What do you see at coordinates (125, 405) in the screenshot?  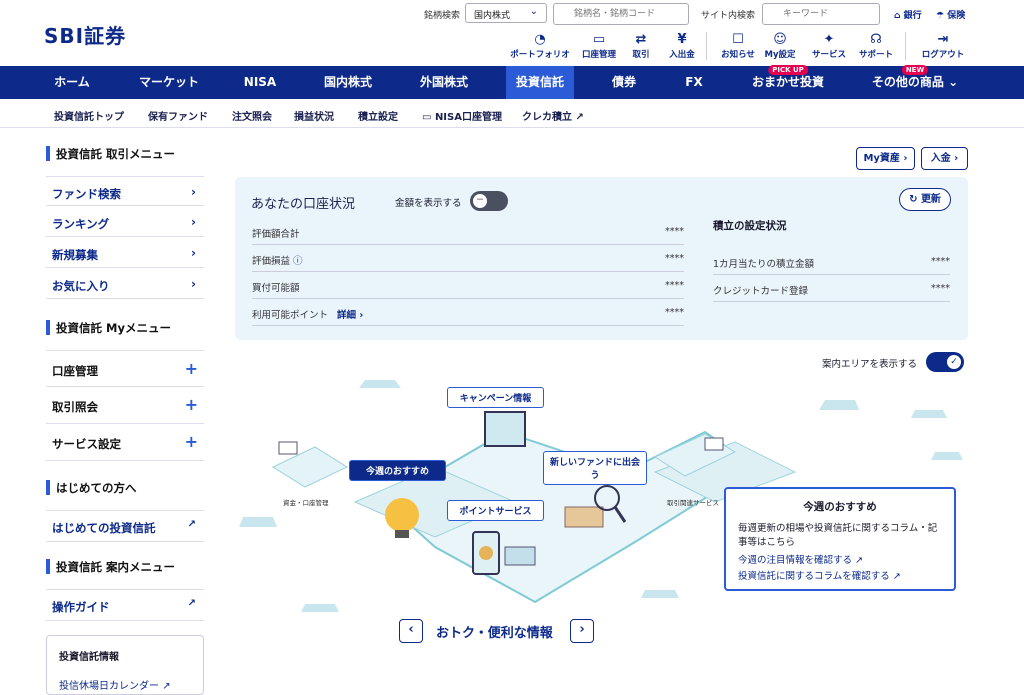 I see `sidebar-trade-inquiry: 取引照会 +` at bounding box center [125, 405].